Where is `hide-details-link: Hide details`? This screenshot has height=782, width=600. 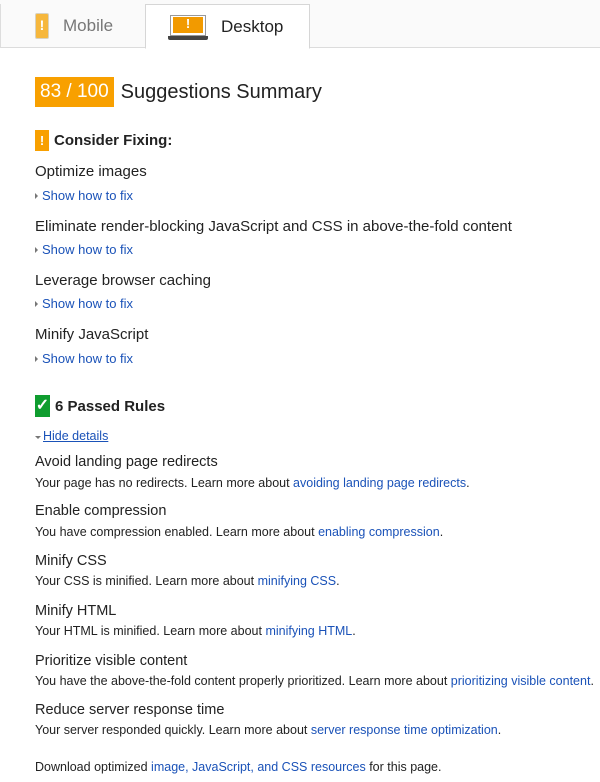
hide-details-link: Hide details is located at coordinates (71, 436).